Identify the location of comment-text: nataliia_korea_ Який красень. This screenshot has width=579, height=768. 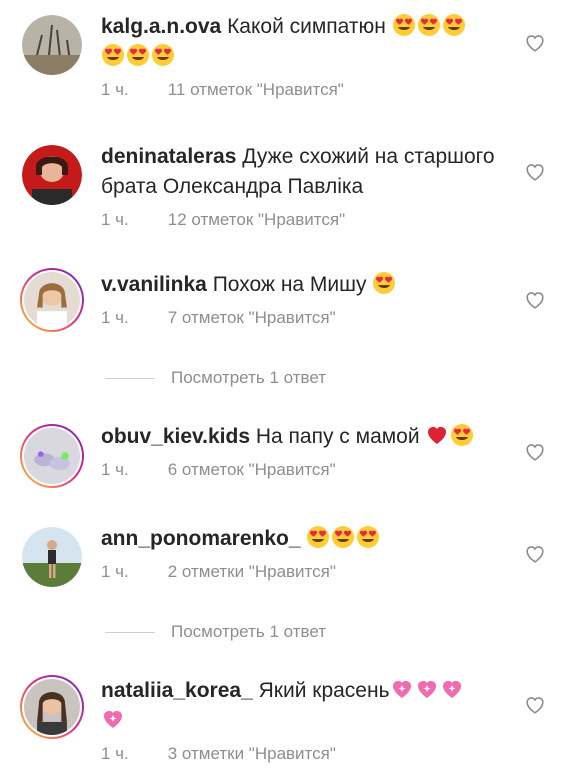
(308, 706).